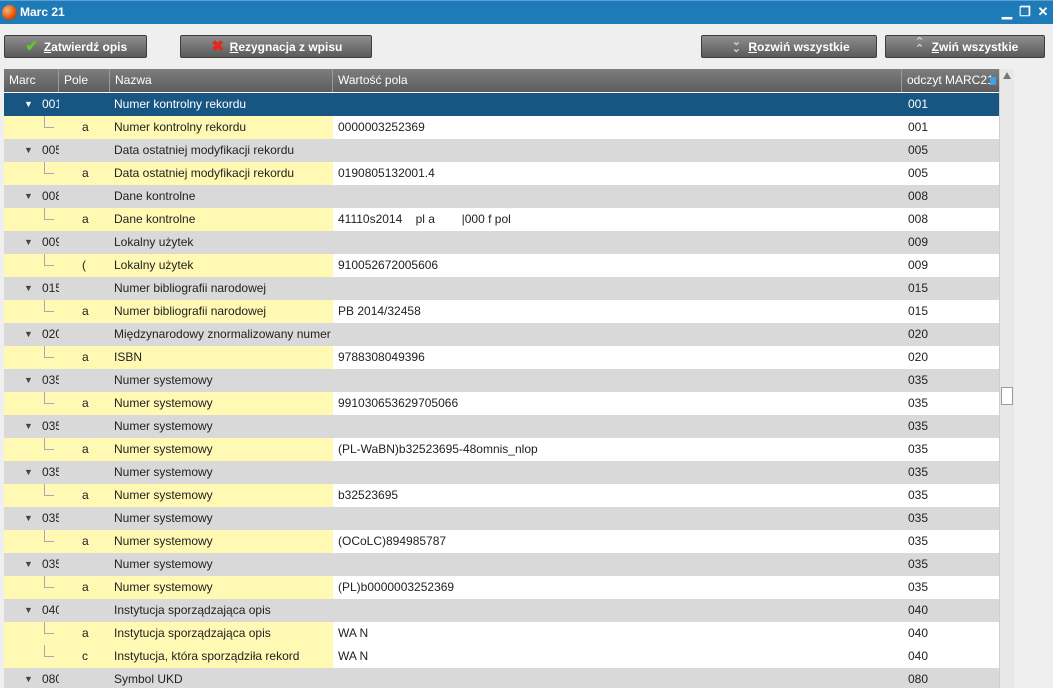 This screenshot has height=688, width=1053. I want to click on field-row: ▼ 080 Symbol UKD 080, so click(501, 678).